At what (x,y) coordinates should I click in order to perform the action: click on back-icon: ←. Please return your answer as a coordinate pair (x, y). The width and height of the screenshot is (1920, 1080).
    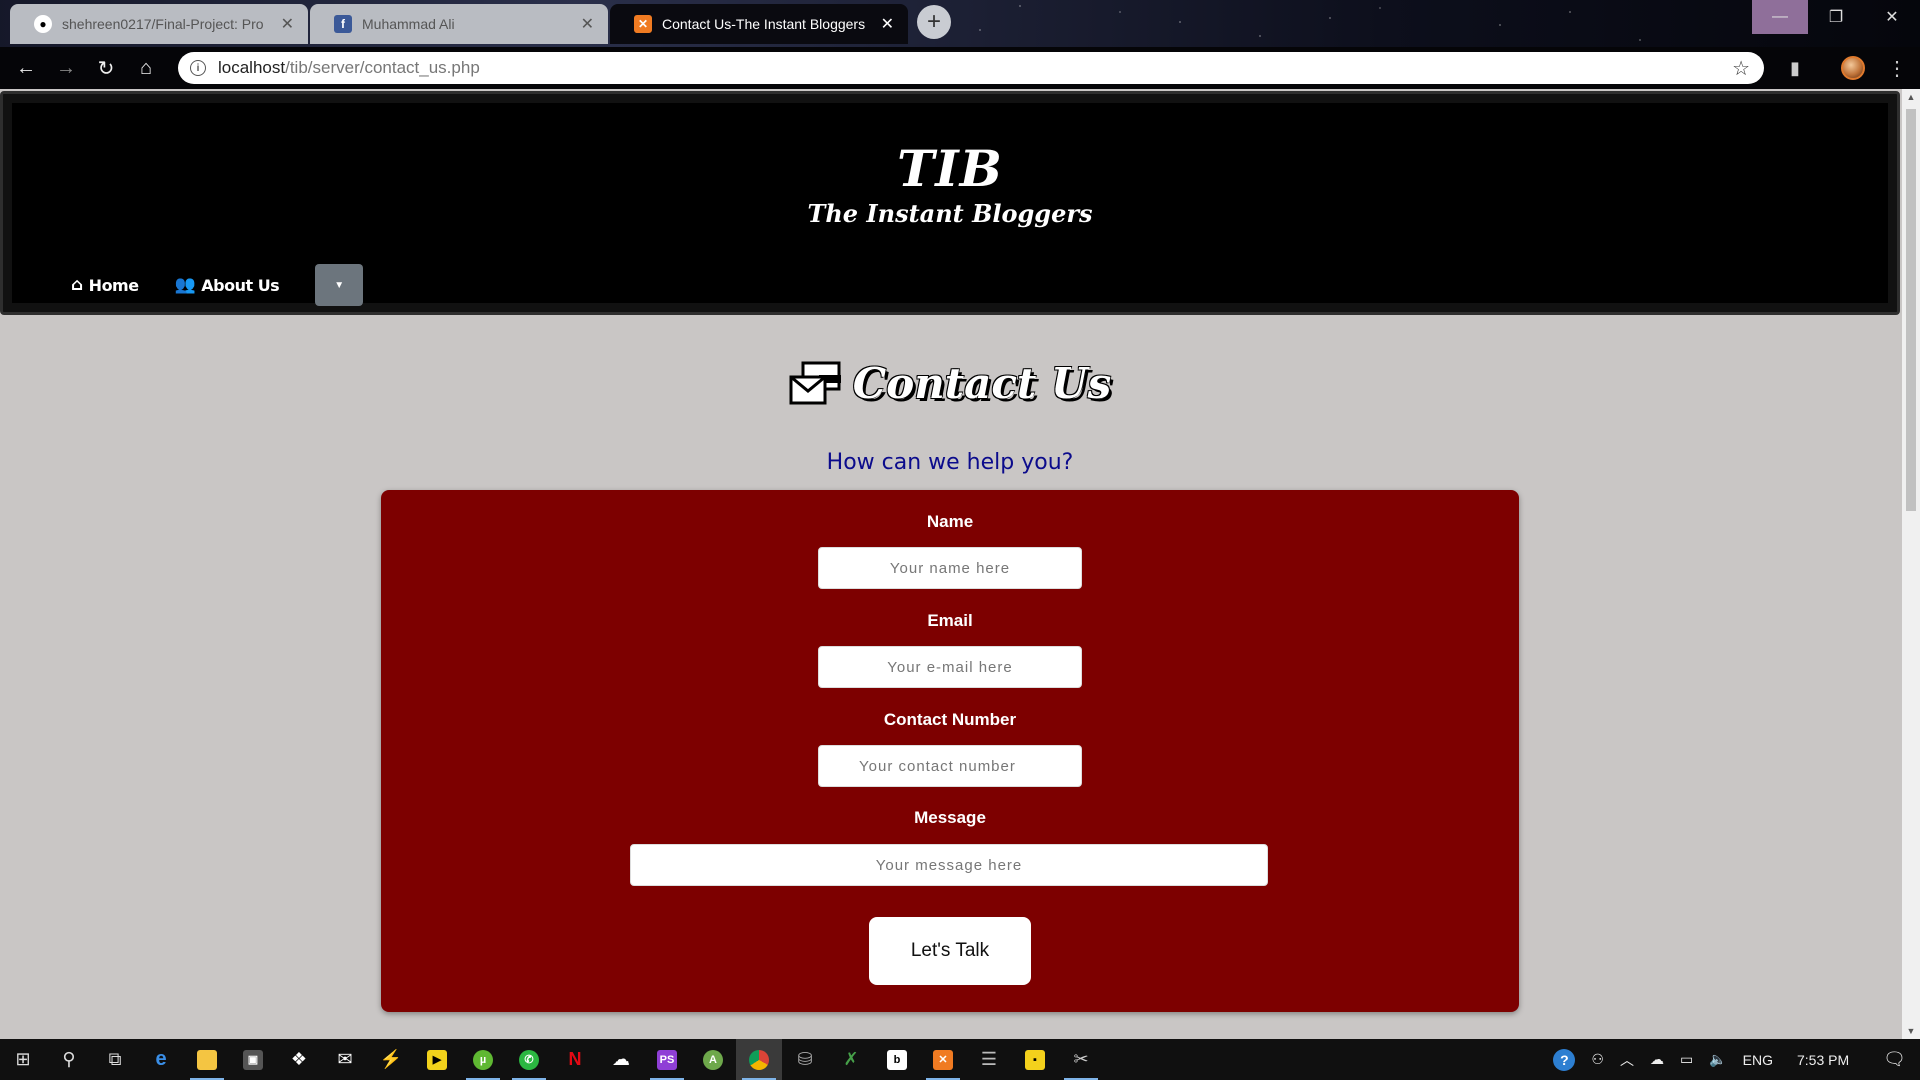
    Looking at the image, I should click on (26, 68).